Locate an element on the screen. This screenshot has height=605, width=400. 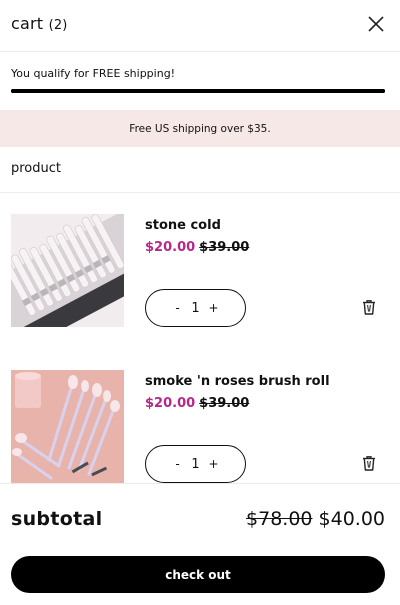
checkout-button-label: check out is located at coordinates (198, 574).